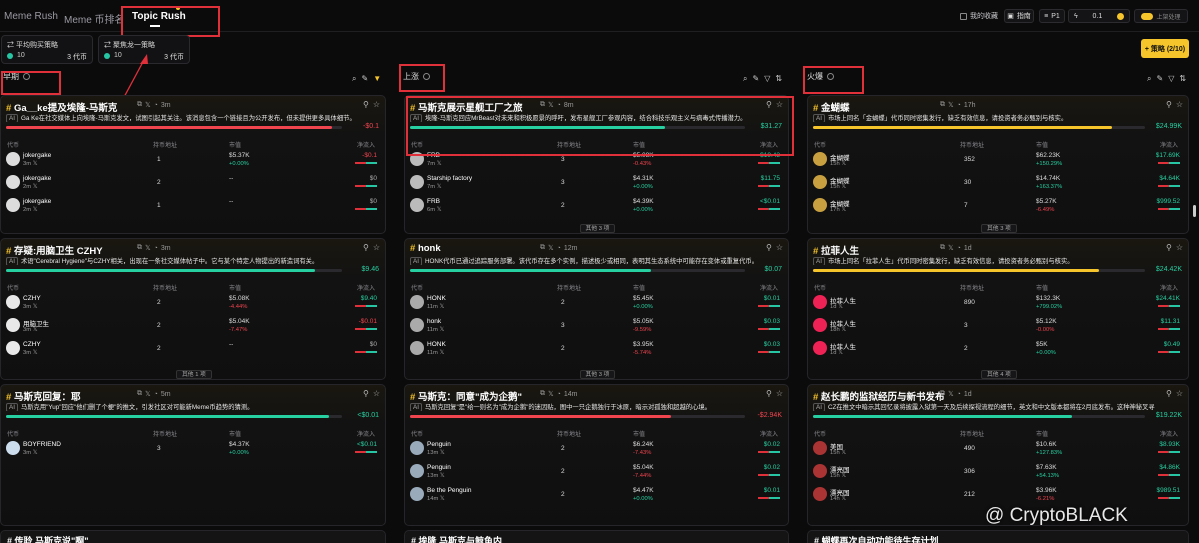 The image size is (1199, 543). What do you see at coordinates (999, 374) in the screenshot?
I see `show-more-button: 其他 4 项` at bounding box center [999, 374].